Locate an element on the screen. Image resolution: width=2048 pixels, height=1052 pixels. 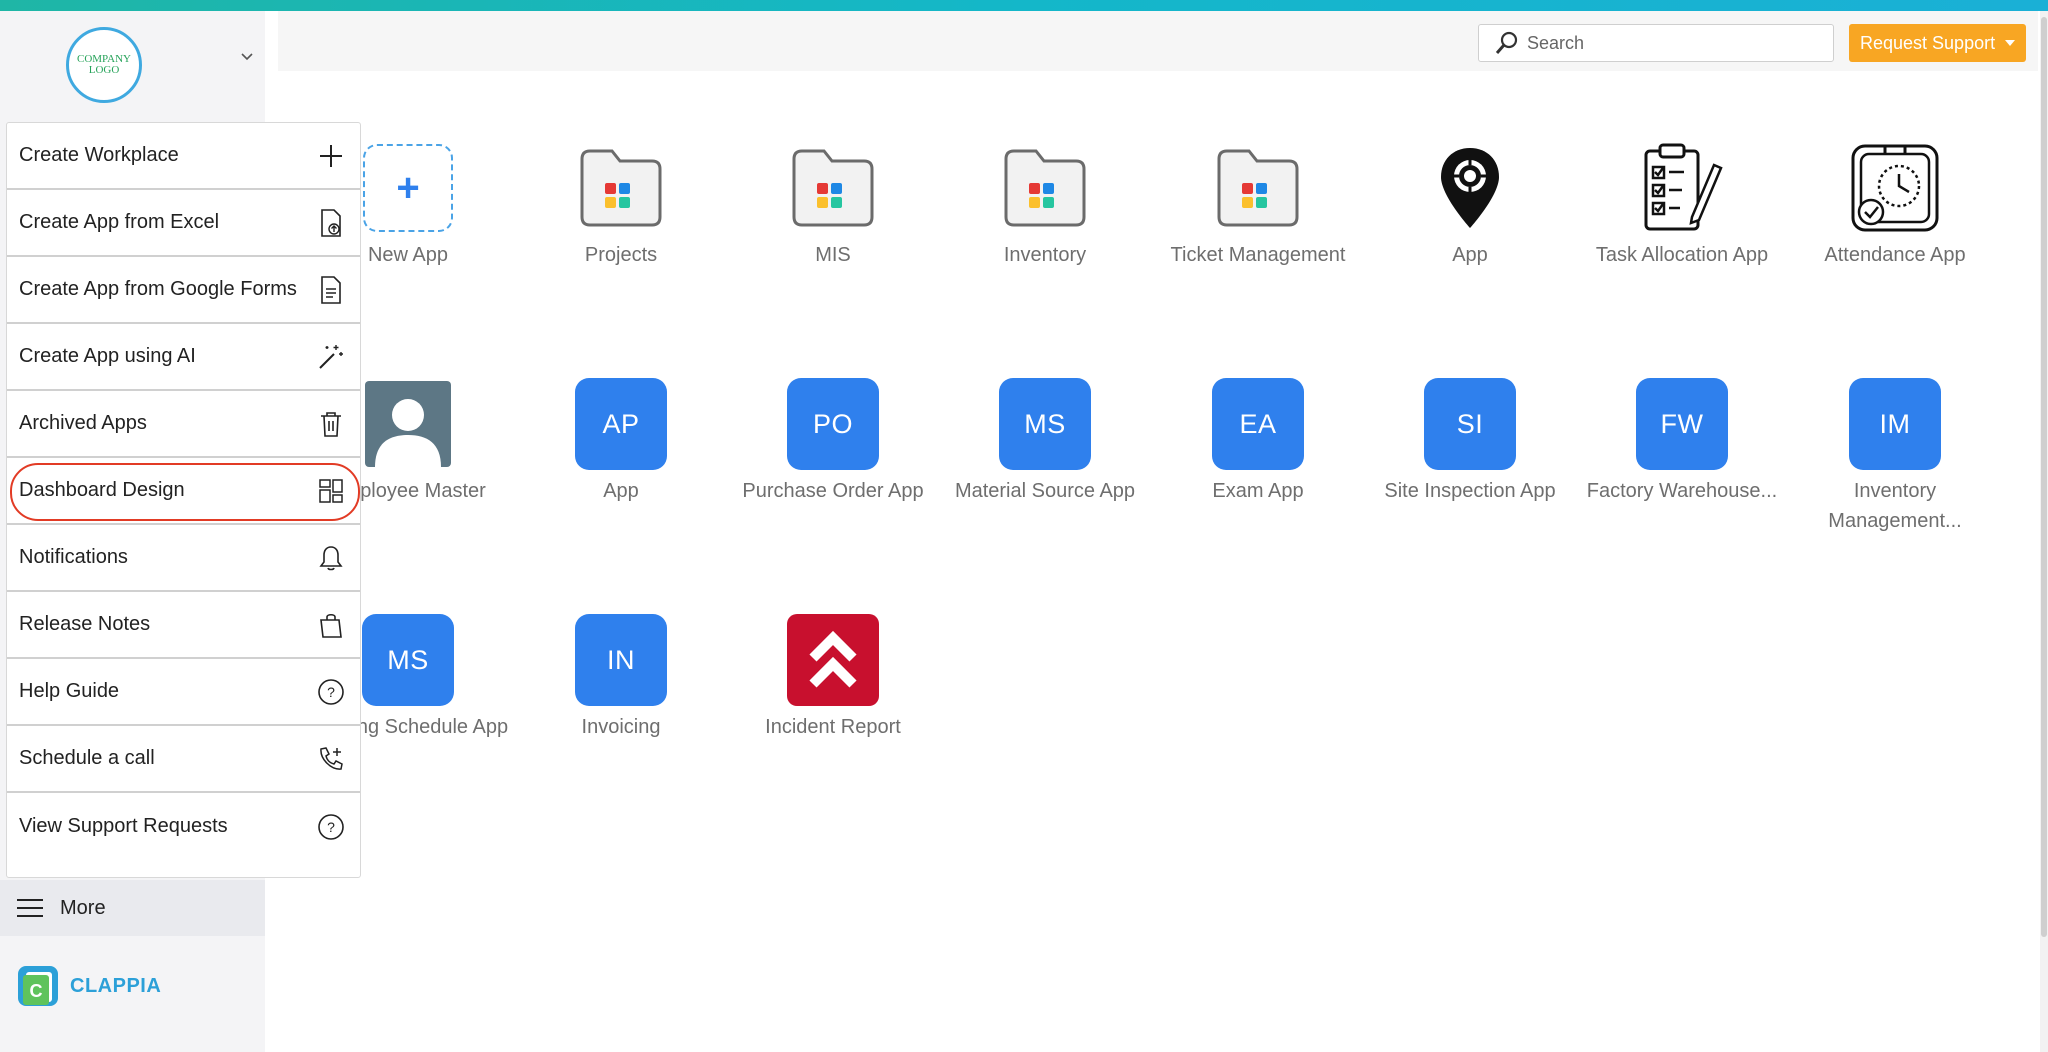
app-tile-invoicing: IN Invoicing is located at coordinates (621, 678).